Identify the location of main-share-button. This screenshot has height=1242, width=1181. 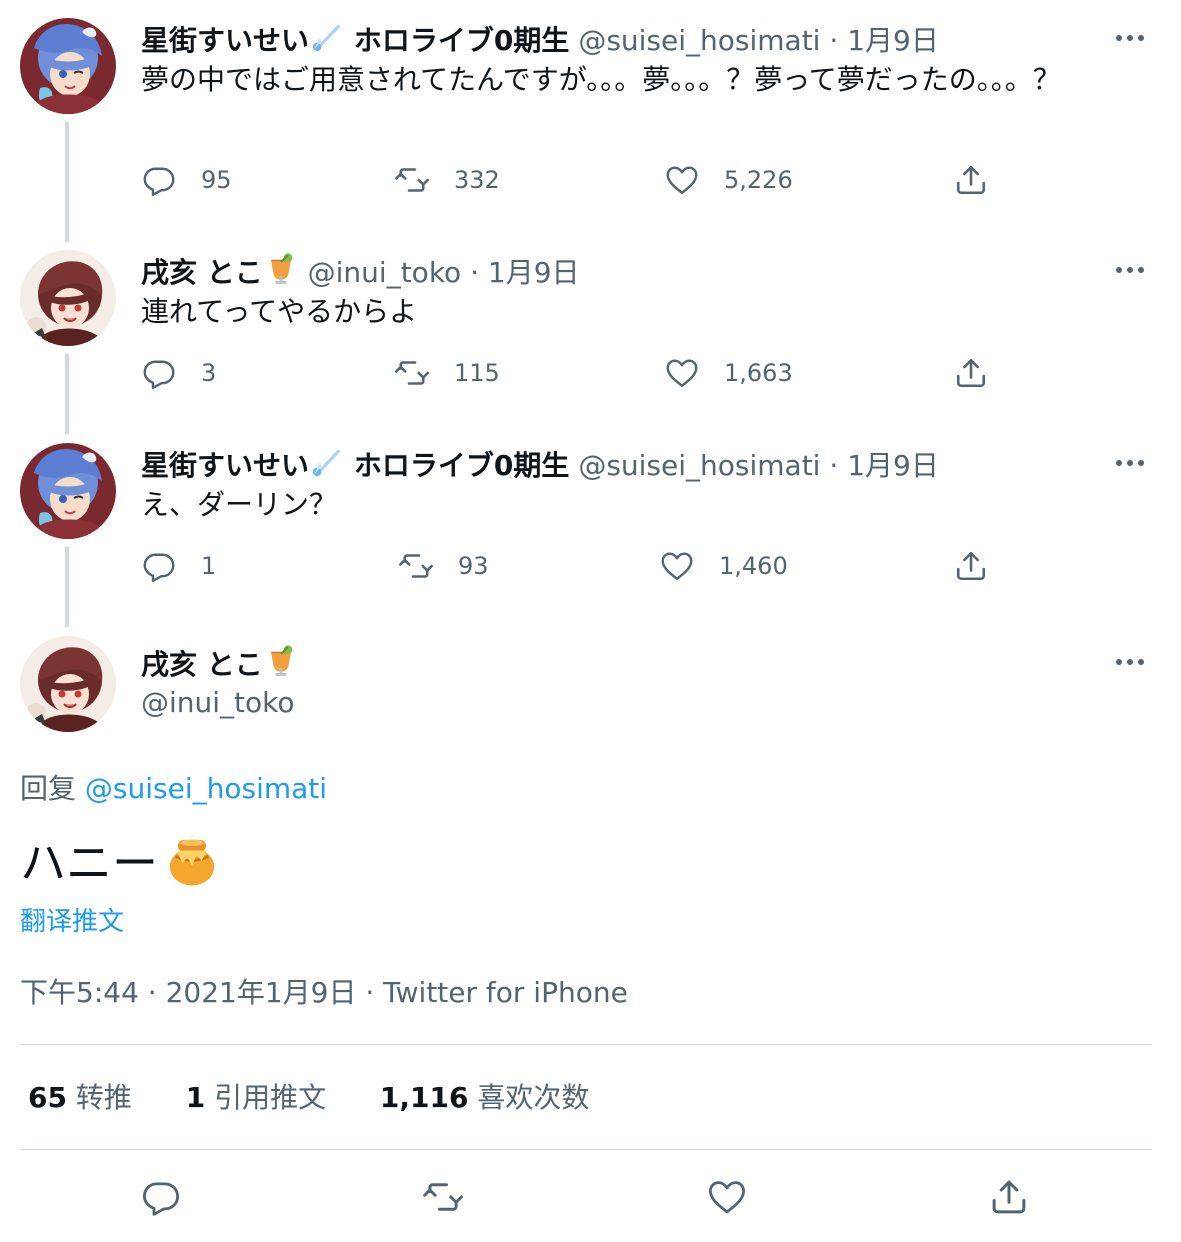
(1009, 1199).